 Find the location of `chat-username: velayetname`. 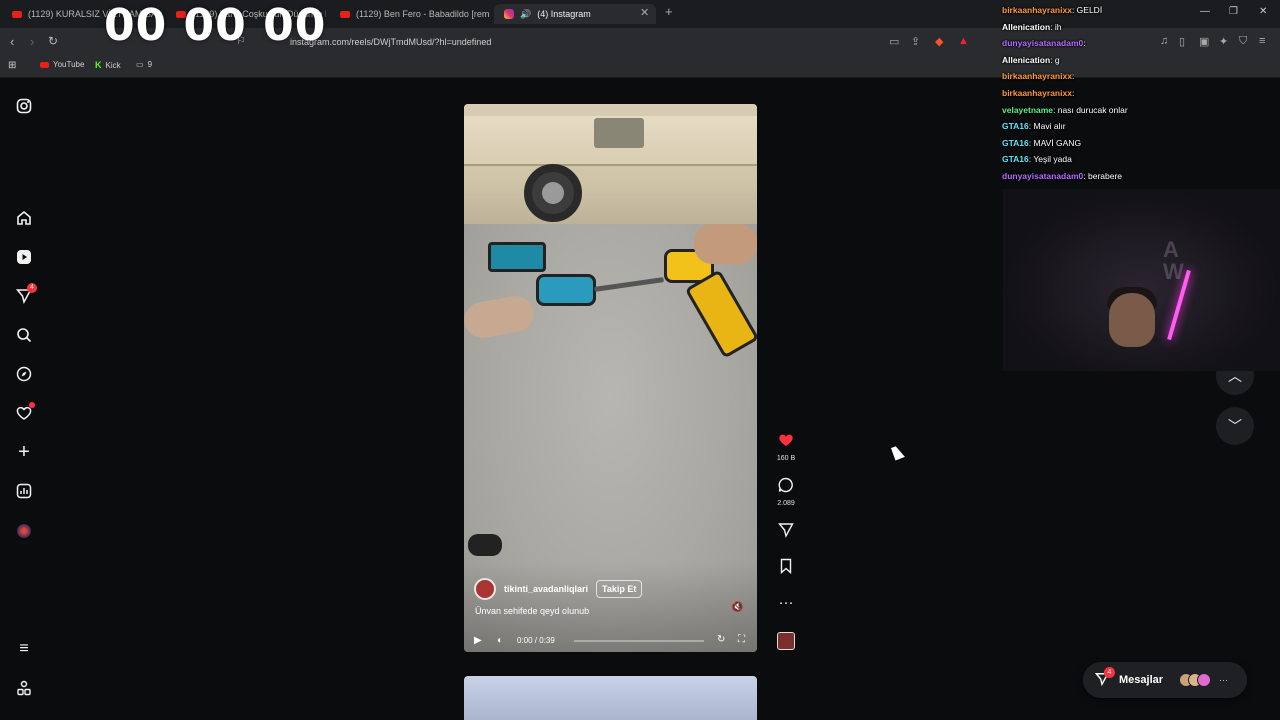

chat-username: velayetname is located at coordinates (1027, 110).